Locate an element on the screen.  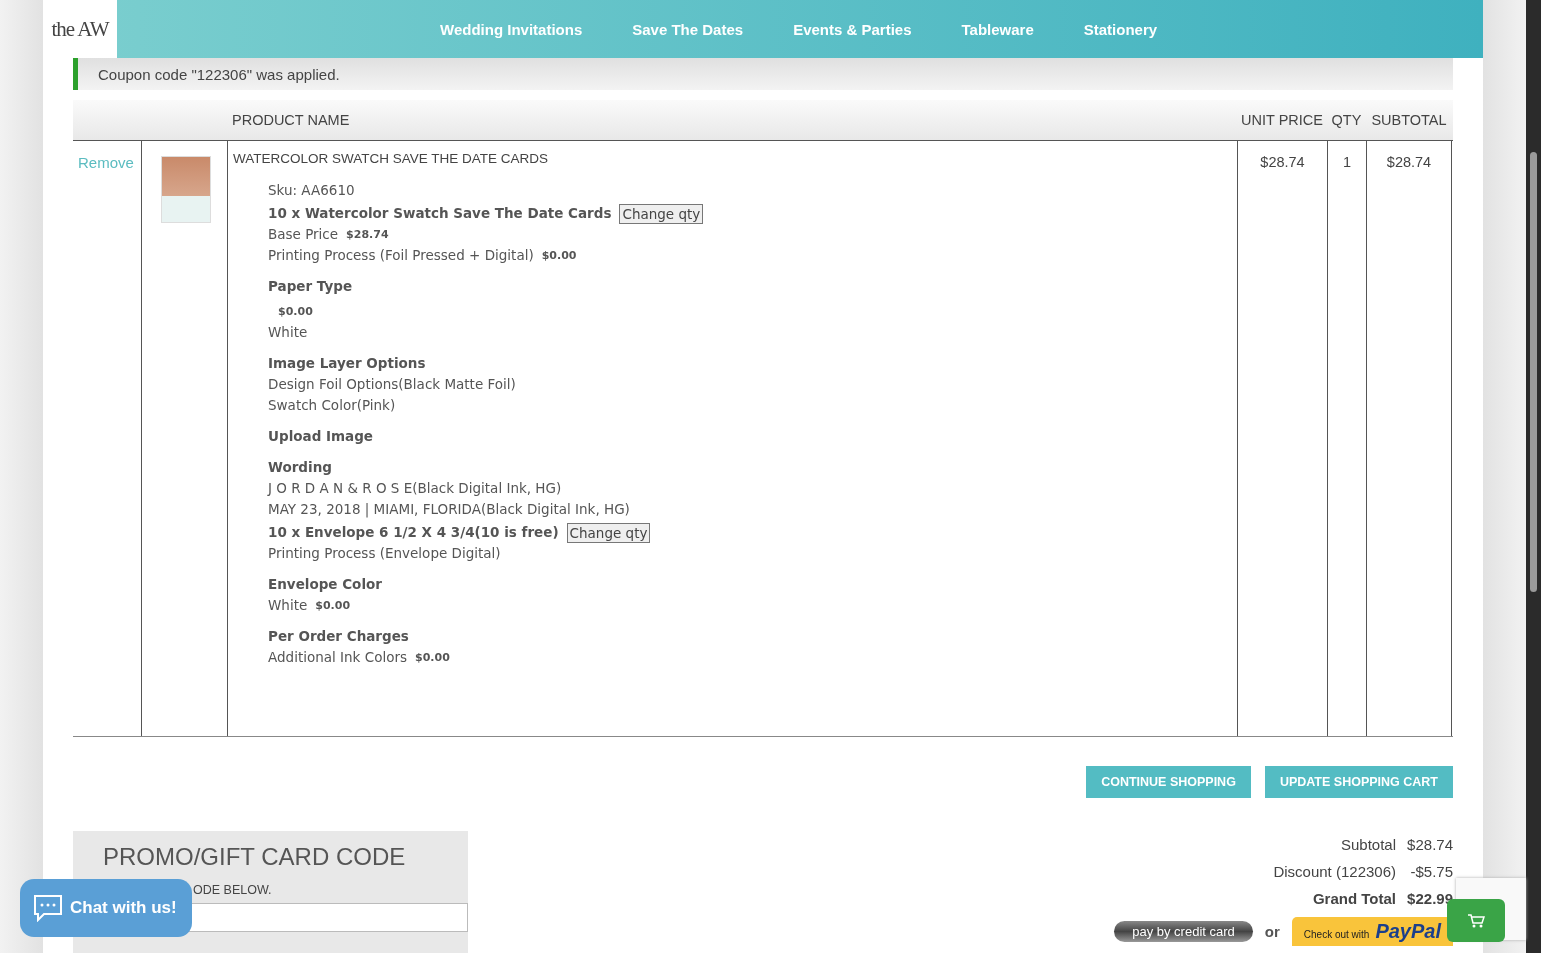
option-text: Design Foil Options(Black Matte Foil) is located at coordinates (392, 384).